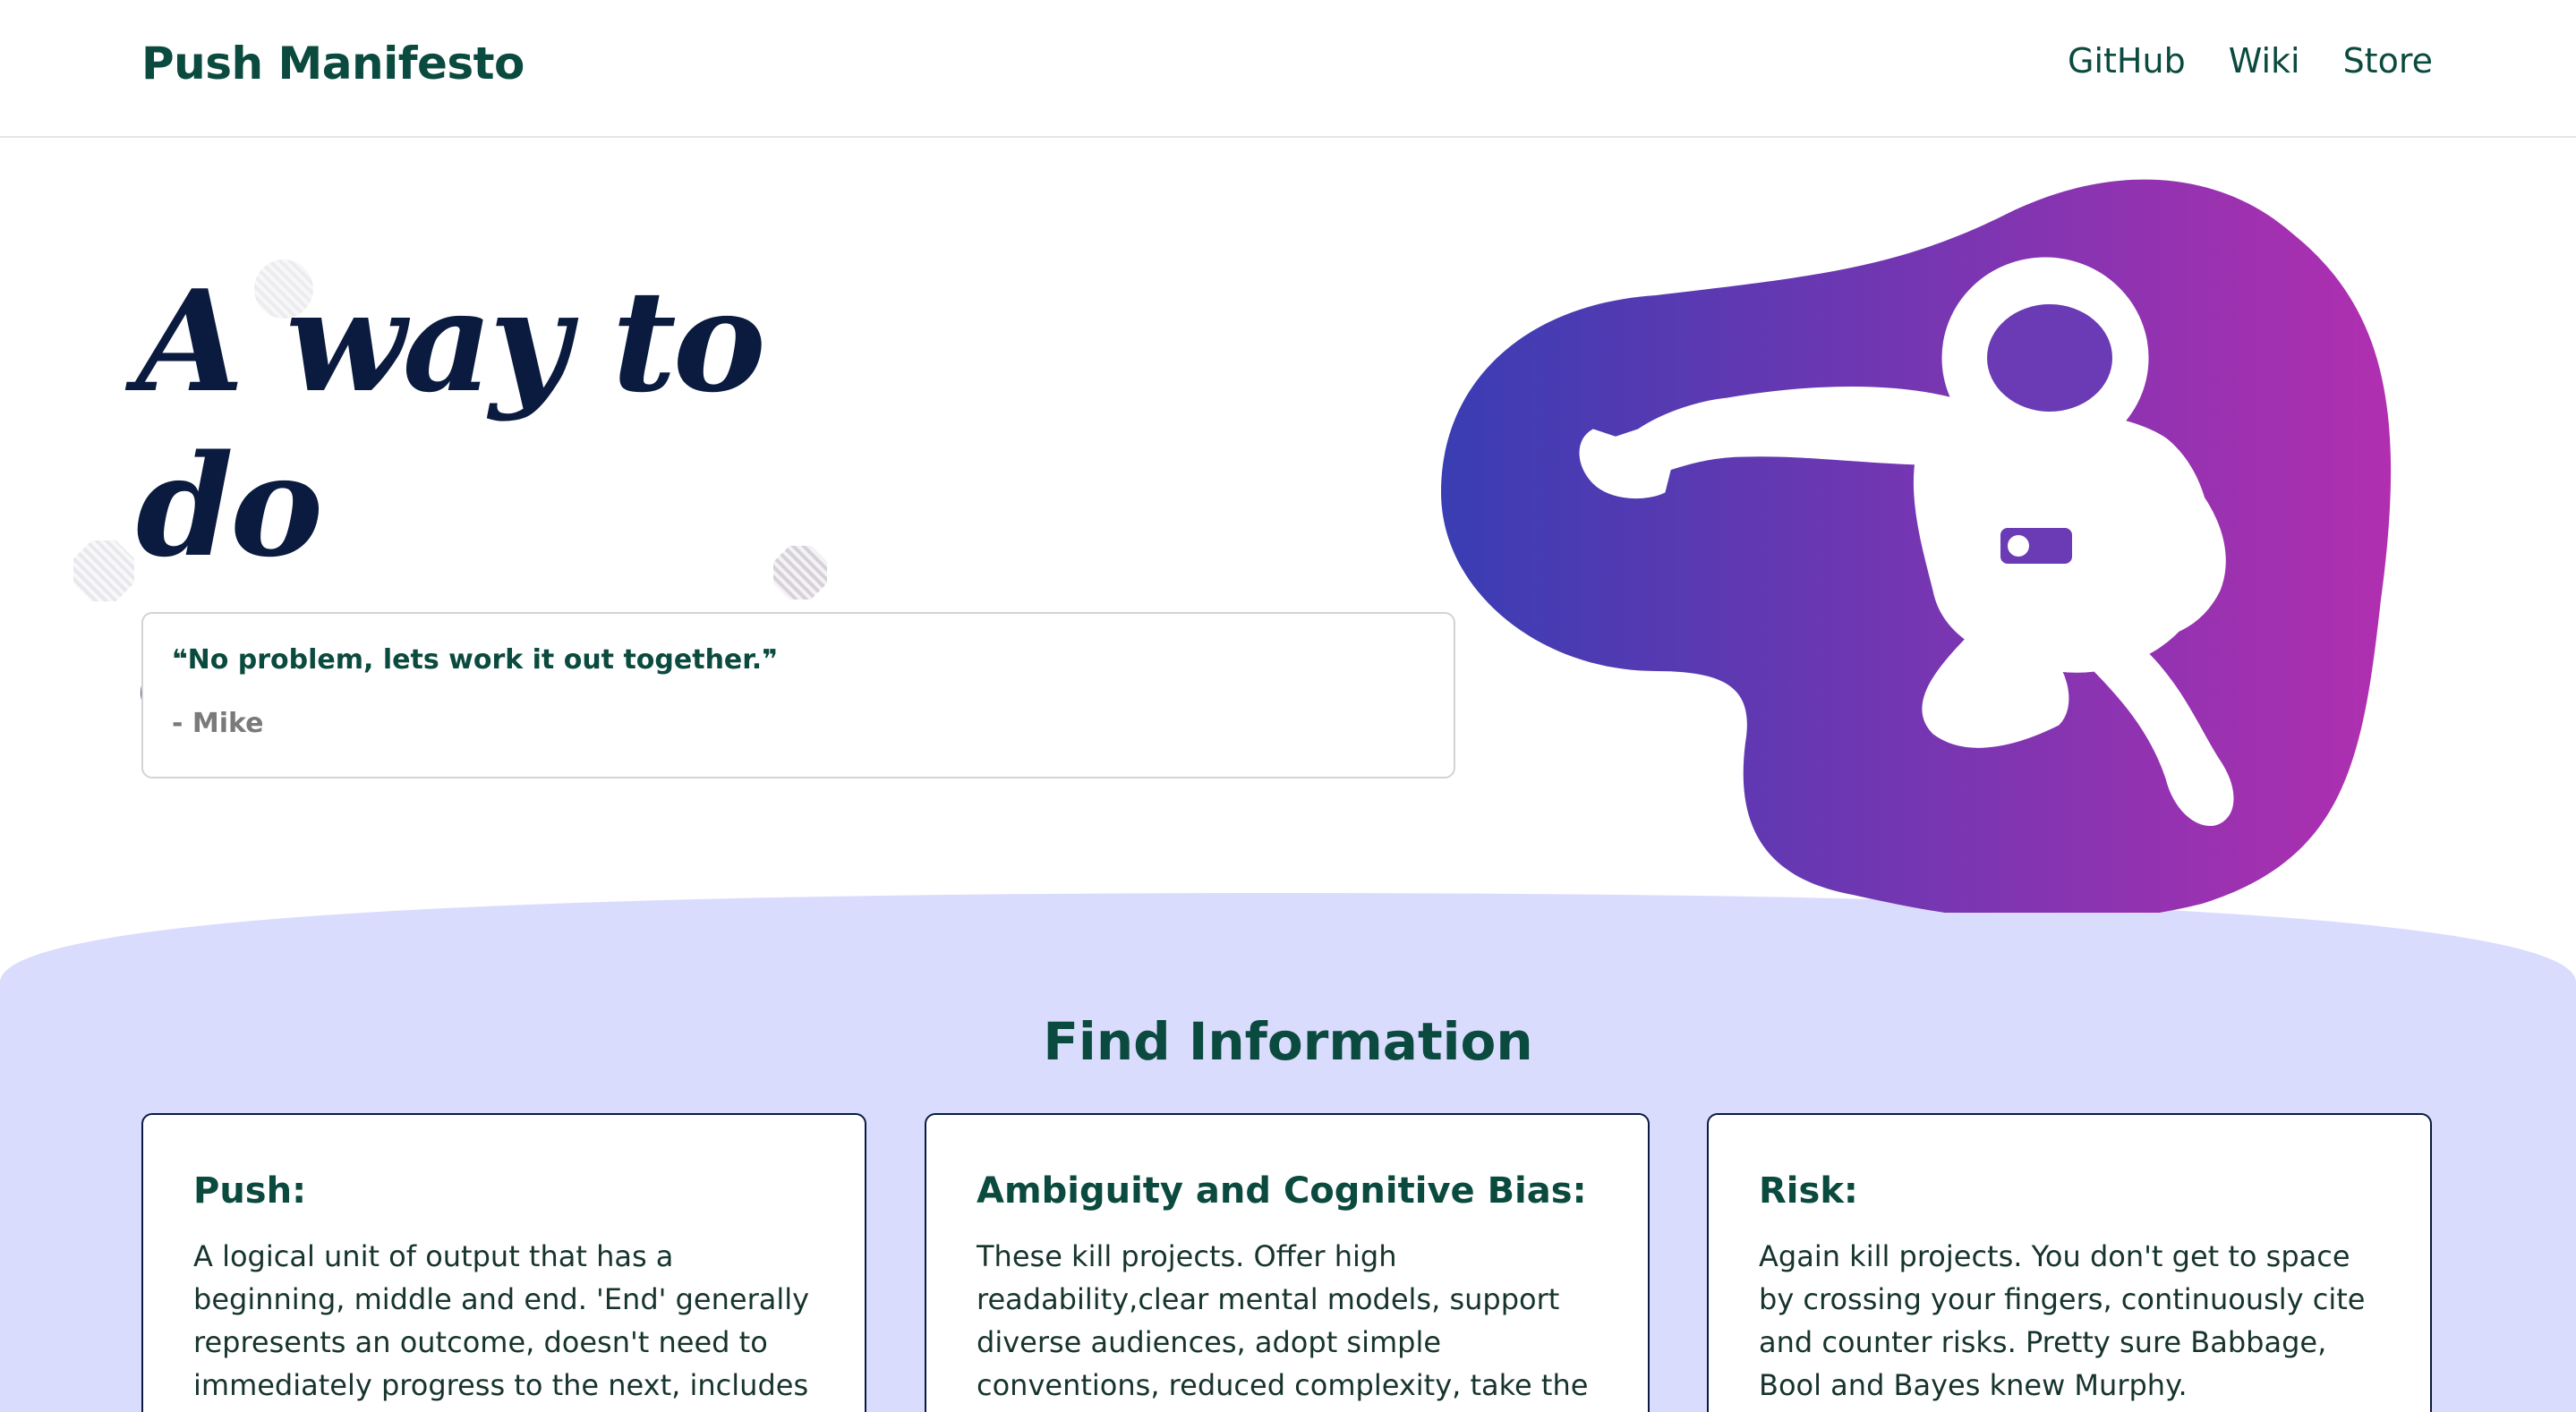  Describe the element at coordinates (2264, 61) in the screenshot. I see `nav-link-wiki: Wiki` at that location.